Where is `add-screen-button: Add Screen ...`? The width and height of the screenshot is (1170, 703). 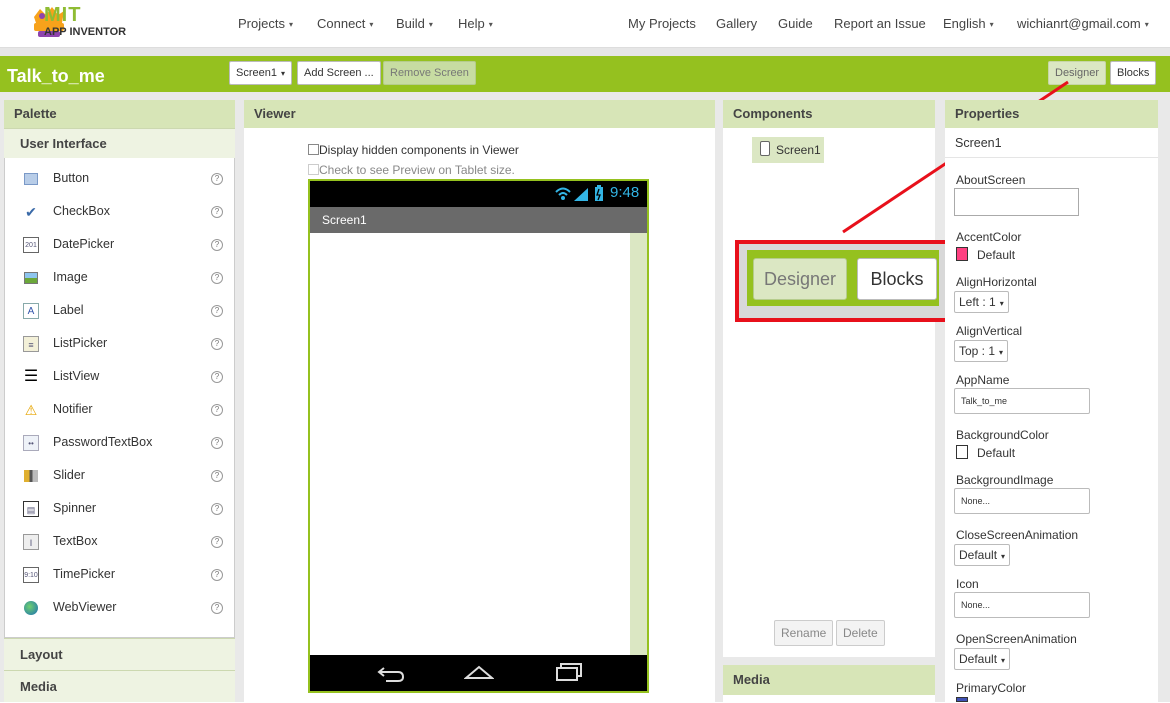
add-screen-button: Add Screen ... is located at coordinates (339, 73).